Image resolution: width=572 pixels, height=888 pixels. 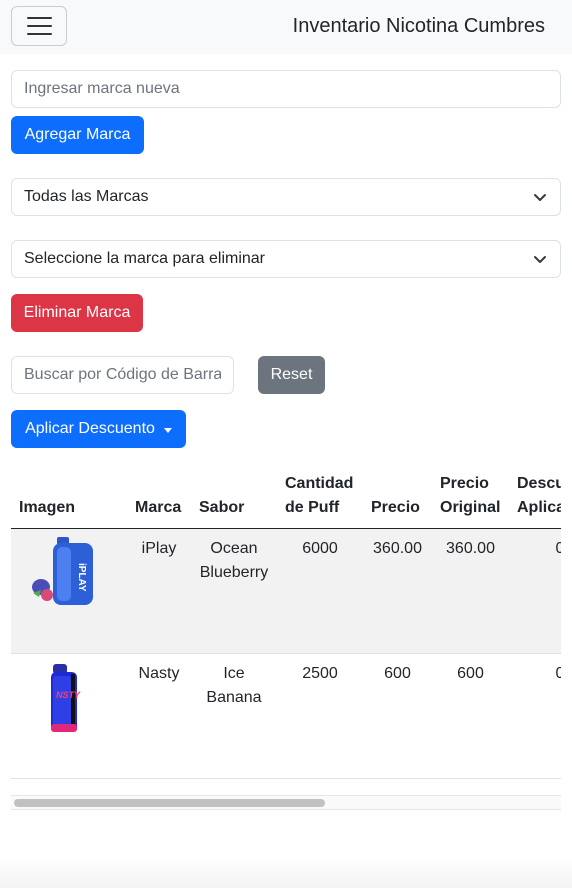 What do you see at coordinates (144, 258) in the screenshot?
I see `delete-brand-value: Seleccione la marca para eliminar` at bounding box center [144, 258].